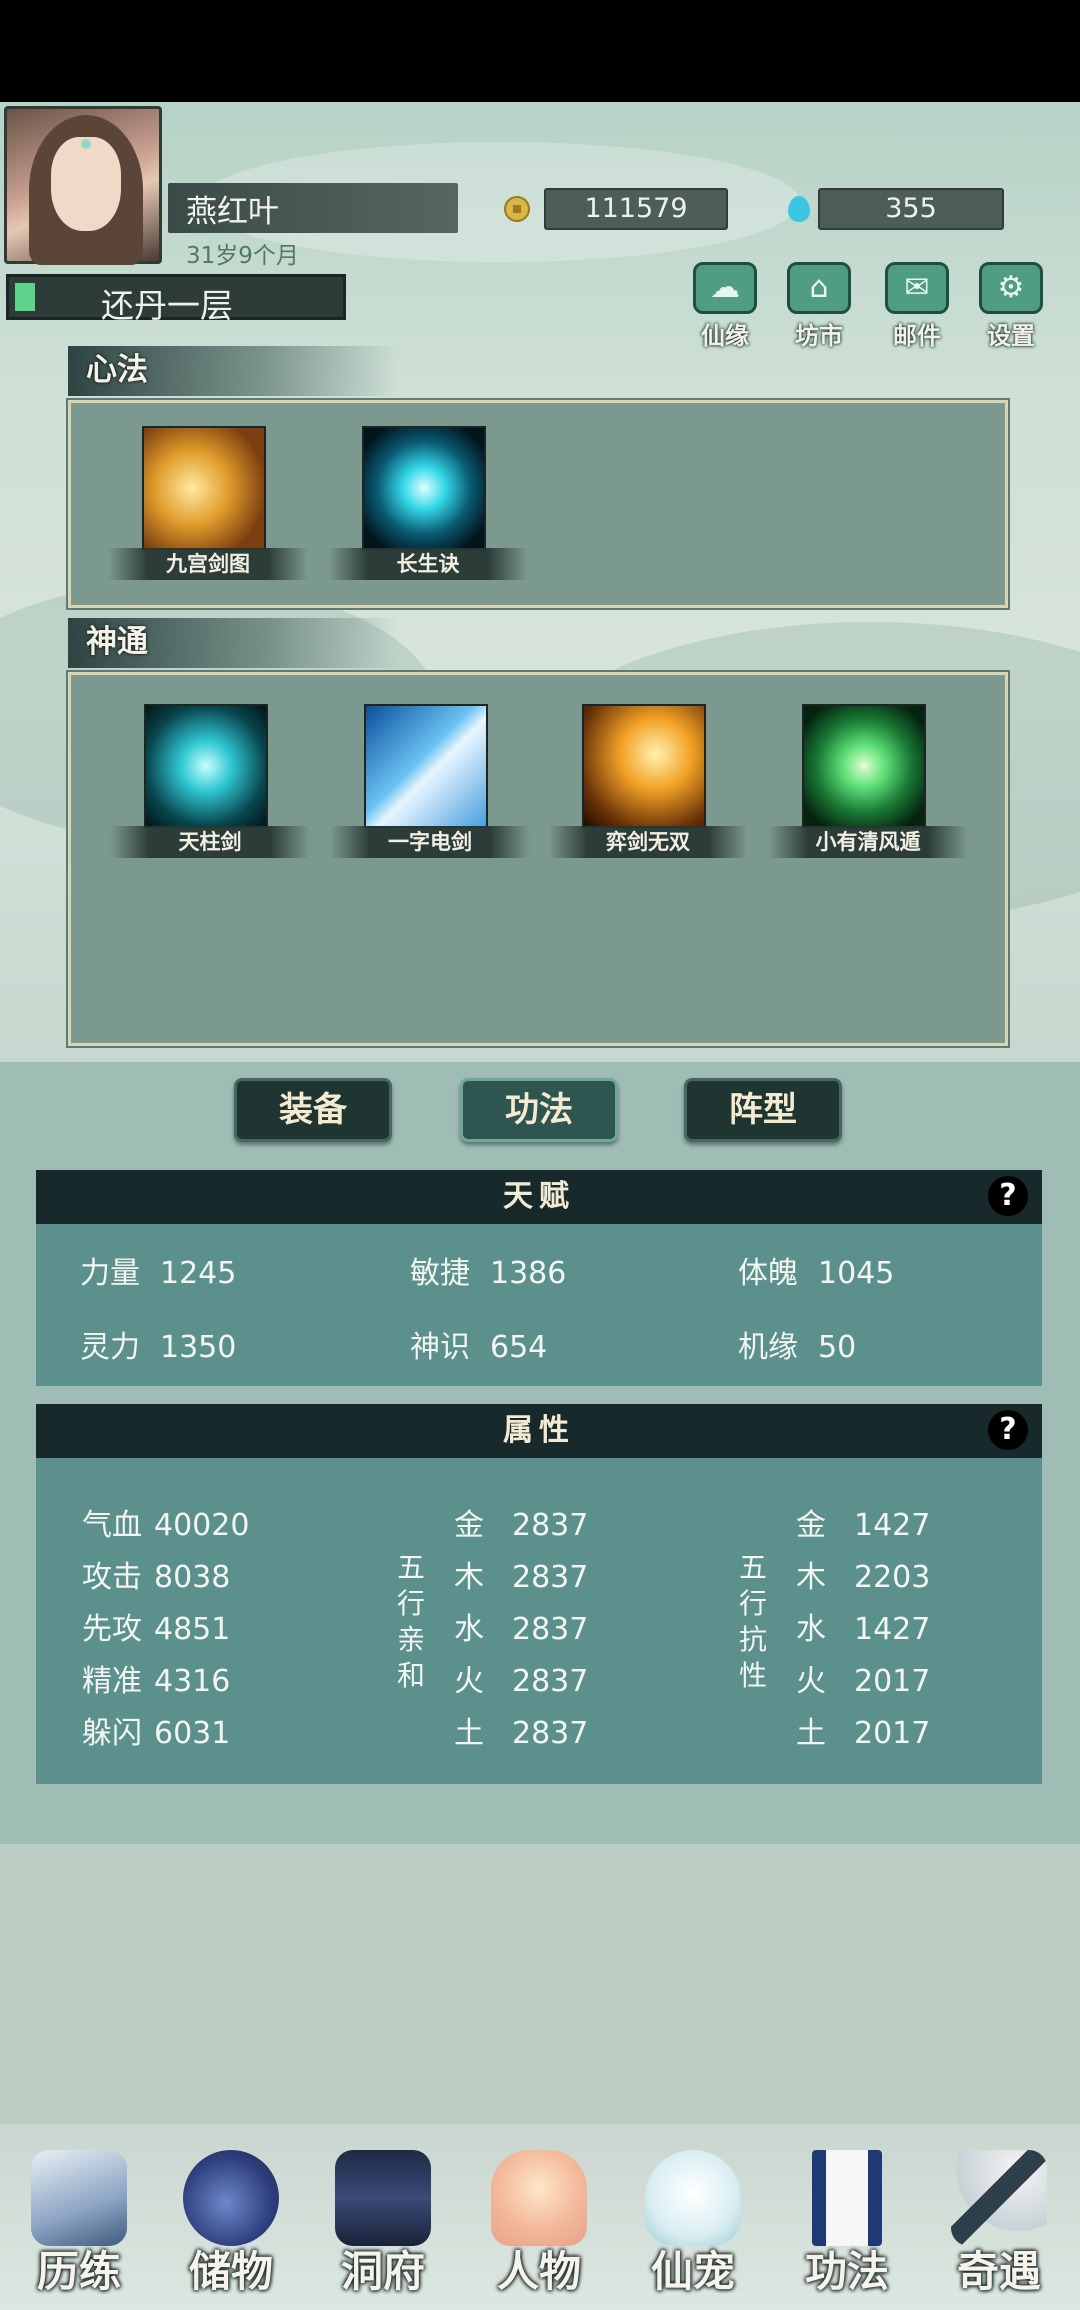 Image resolution: width=1080 pixels, height=2310 pixels. I want to click on coin-icon, so click(517, 209).